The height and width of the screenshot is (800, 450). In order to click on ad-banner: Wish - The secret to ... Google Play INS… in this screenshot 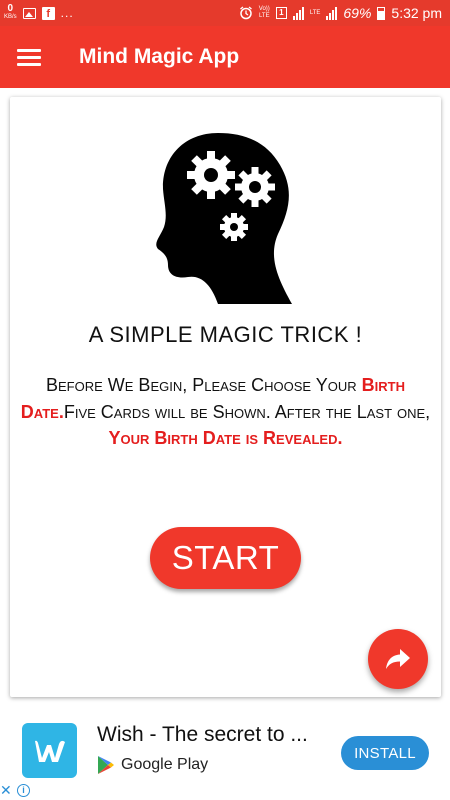, I will do `click(225, 752)`.